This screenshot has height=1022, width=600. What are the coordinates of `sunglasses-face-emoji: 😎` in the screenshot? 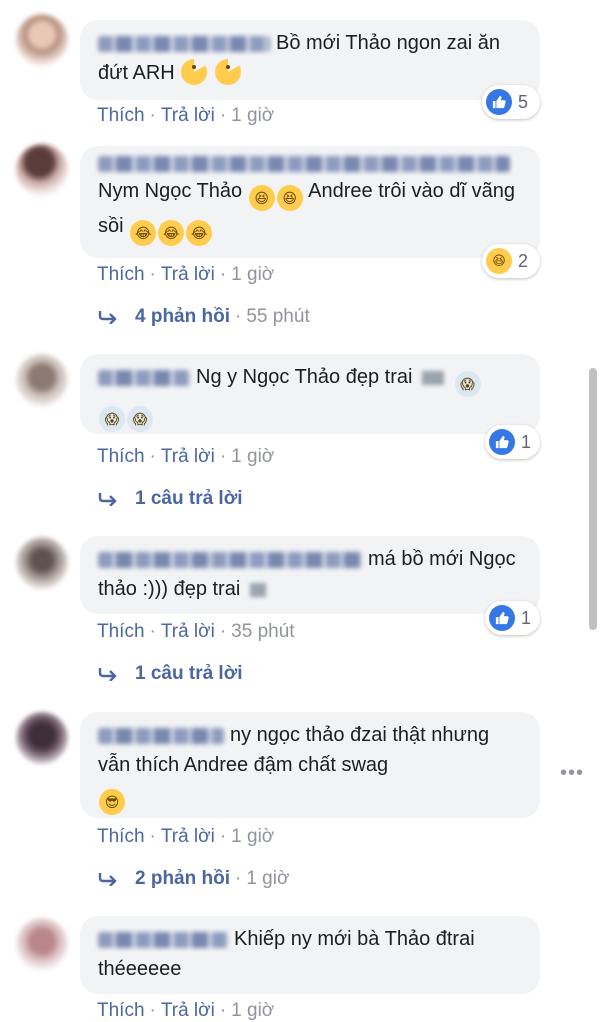 It's located at (112, 802).